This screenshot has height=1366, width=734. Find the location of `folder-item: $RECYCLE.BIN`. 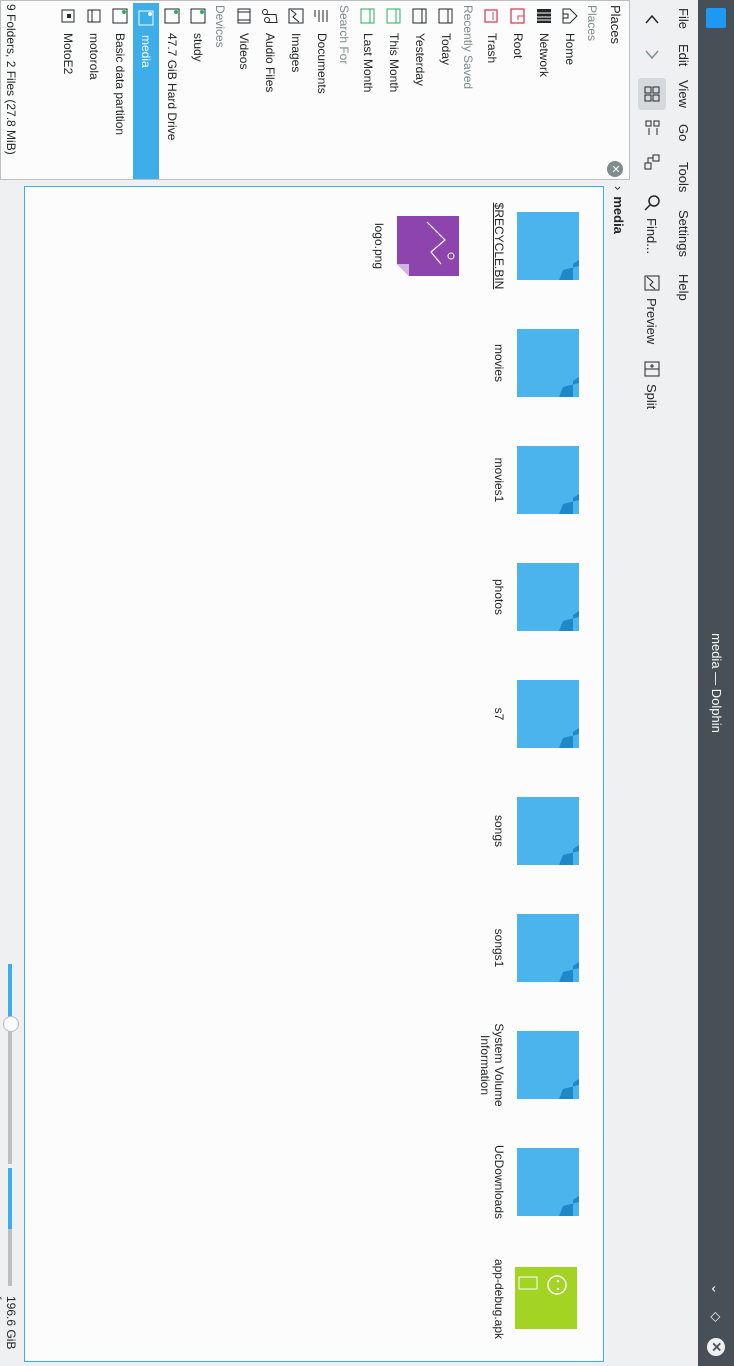

folder-item: $RECYCLE.BIN is located at coordinates (539, 246).